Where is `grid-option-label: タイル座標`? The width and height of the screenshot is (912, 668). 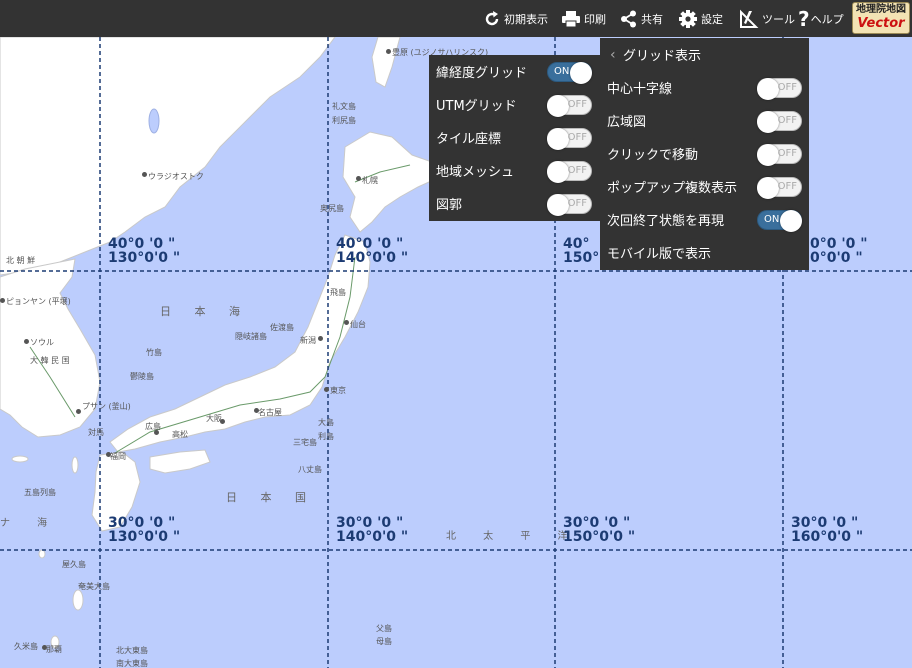 grid-option-label: タイル座標 is located at coordinates (469, 139).